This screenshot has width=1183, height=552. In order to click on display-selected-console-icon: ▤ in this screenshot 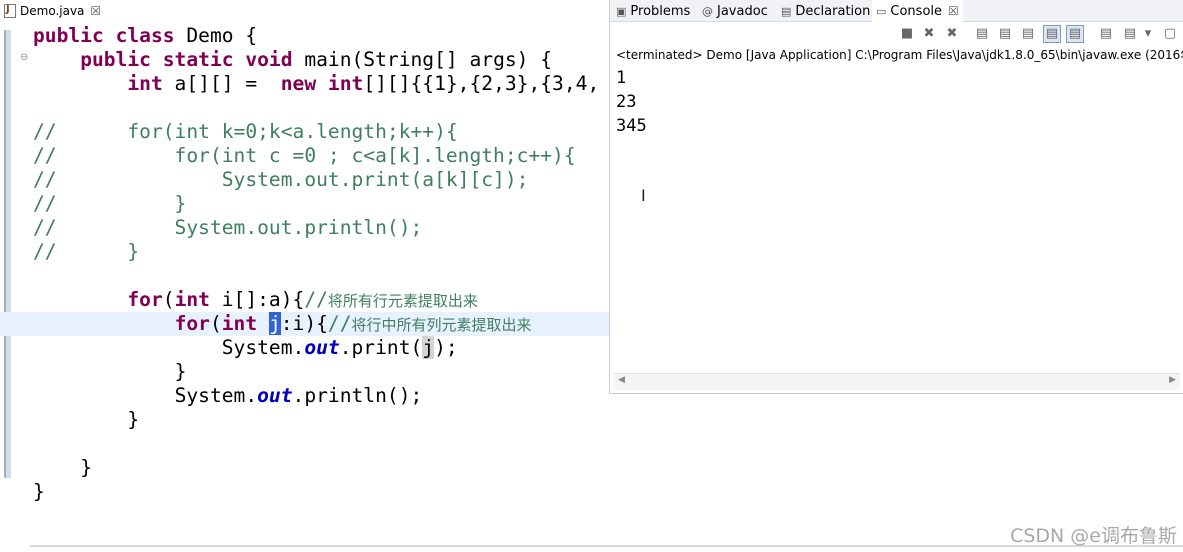, I will do `click(1130, 34)`.